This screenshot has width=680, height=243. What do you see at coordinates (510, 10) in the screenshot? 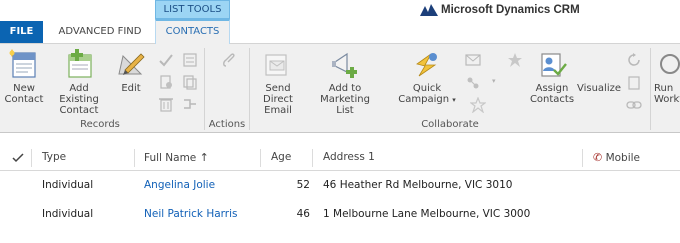
I see `brand-name: Microsoft Dynamics CRM` at bounding box center [510, 10].